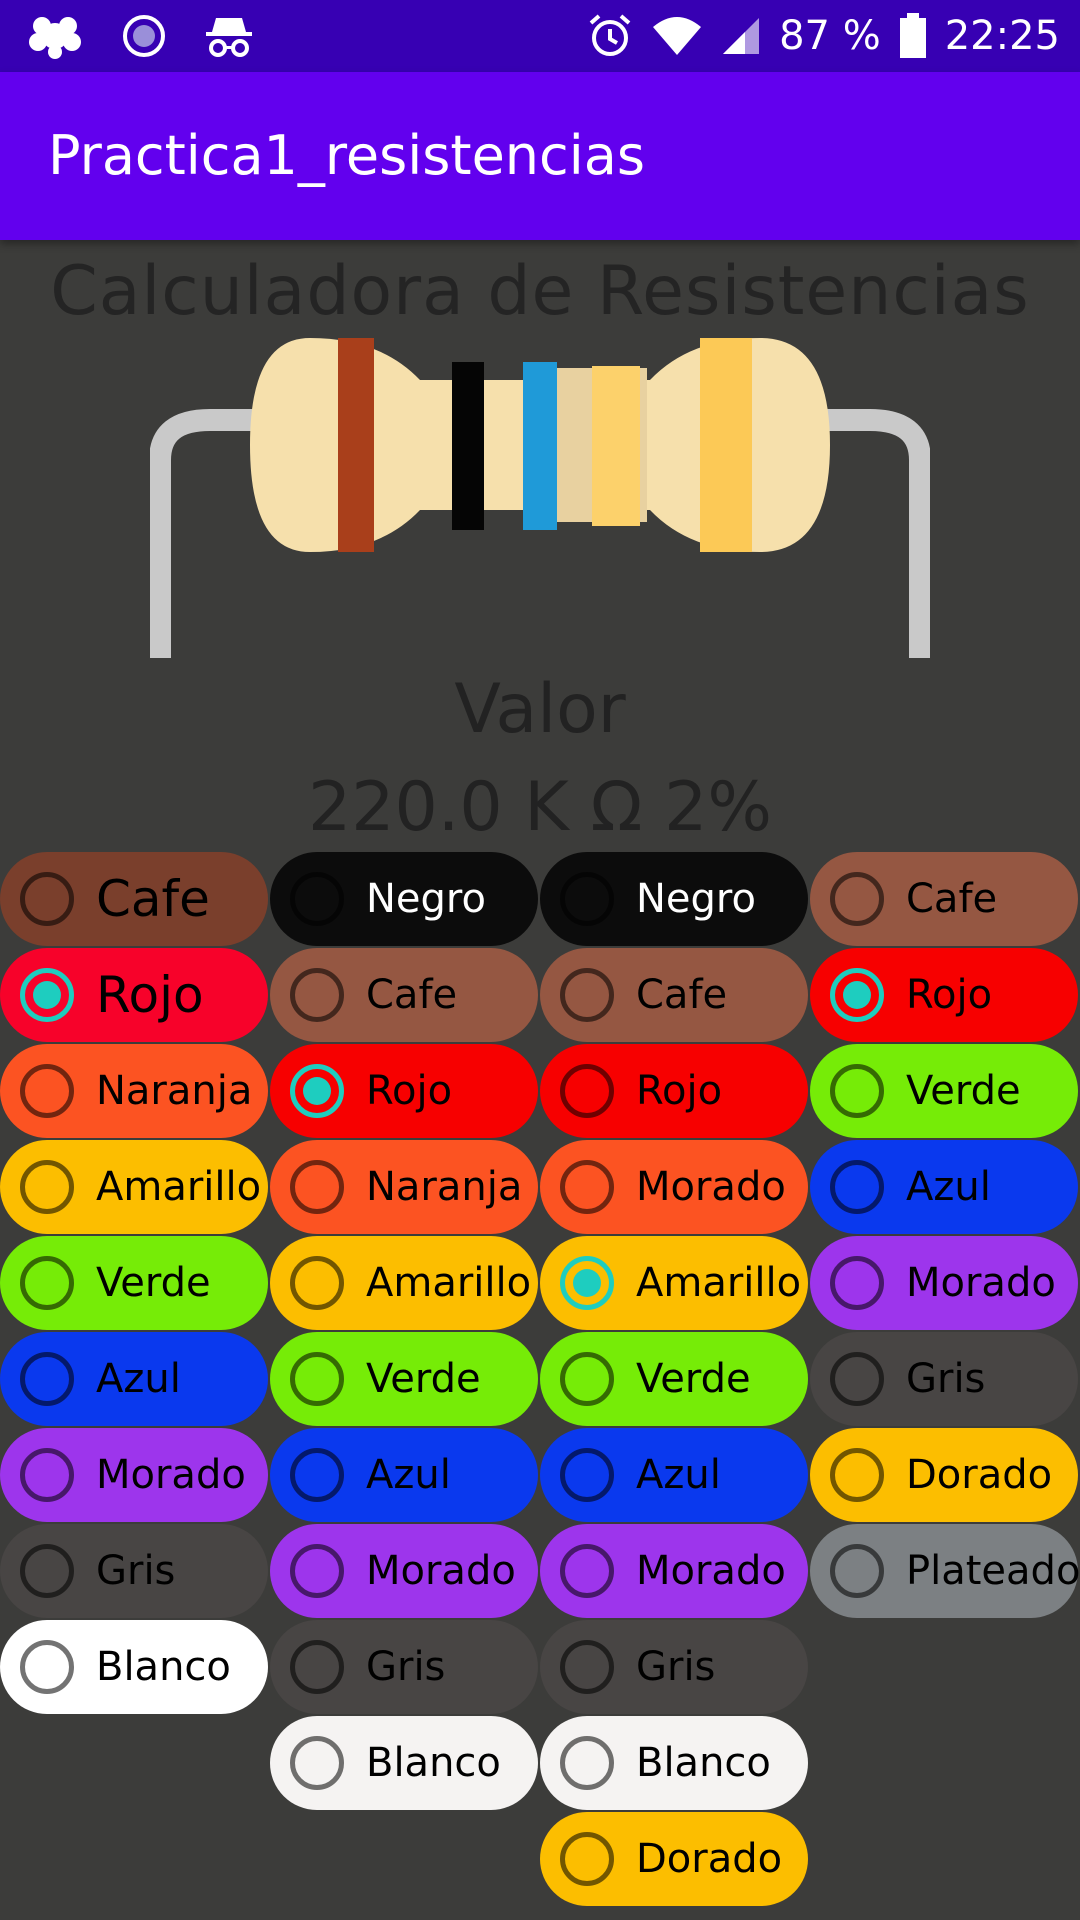 This screenshot has width=1080, height=1920. What do you see at coordinates (912, 35) in the screenshot?
I see `battery-icon` at bounding box center [912, 35].